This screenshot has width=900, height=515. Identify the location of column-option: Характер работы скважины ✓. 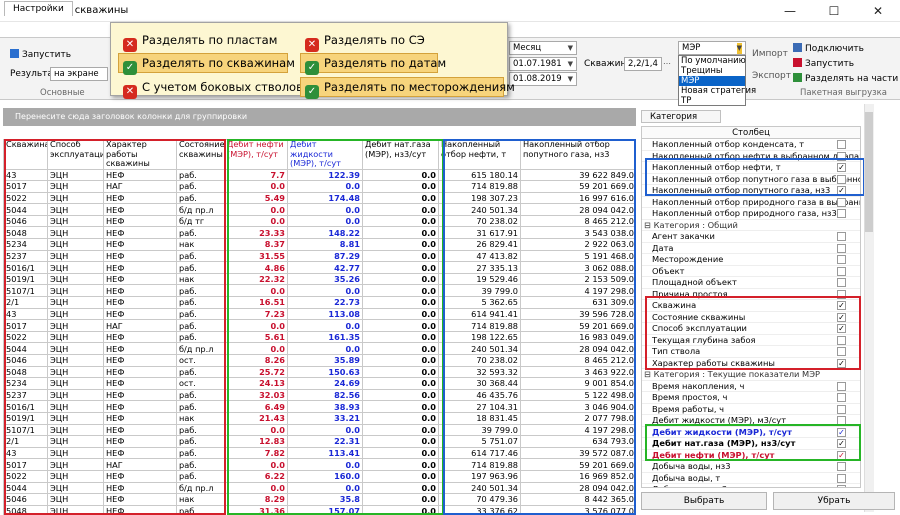
(751, 363).